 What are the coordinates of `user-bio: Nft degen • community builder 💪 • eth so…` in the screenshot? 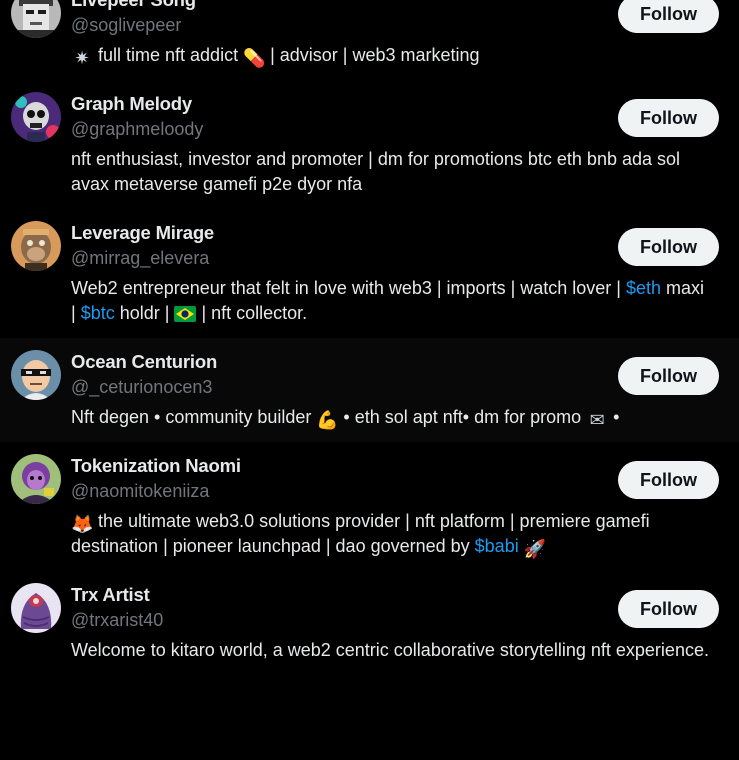 It's located at (395, 417).